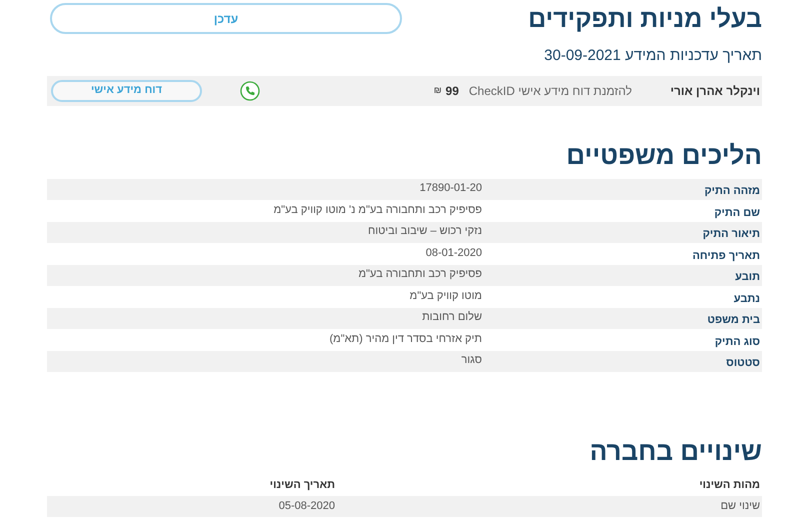 The image size is (800, 521). What do you see at coordinates (737, 342) in the screenshot?
I see `row-label: סוג התיק` at bounding box center [737, 342].